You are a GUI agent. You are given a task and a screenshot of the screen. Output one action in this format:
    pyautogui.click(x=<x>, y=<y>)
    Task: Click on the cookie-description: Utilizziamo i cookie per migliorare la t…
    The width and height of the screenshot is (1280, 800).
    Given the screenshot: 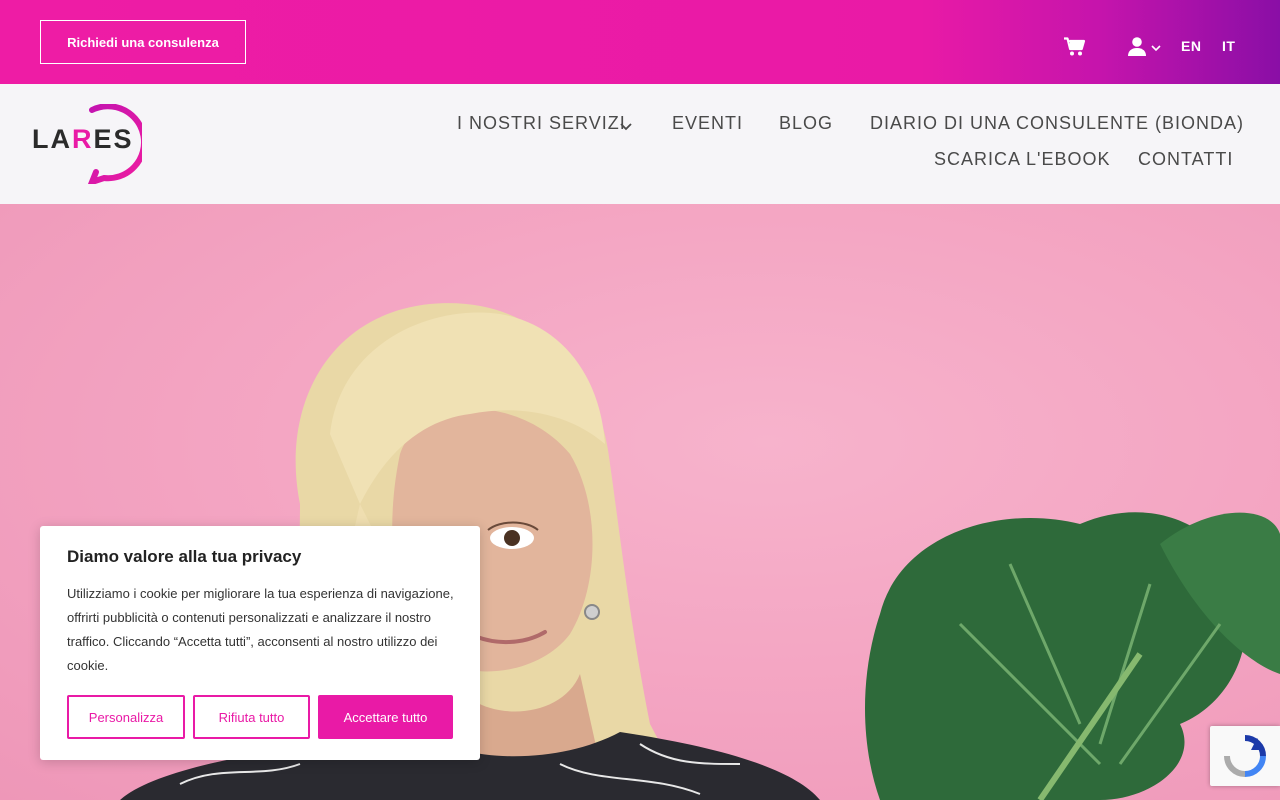 What is the action you would take?
    pyautogui.click(x=260, y=629)
    